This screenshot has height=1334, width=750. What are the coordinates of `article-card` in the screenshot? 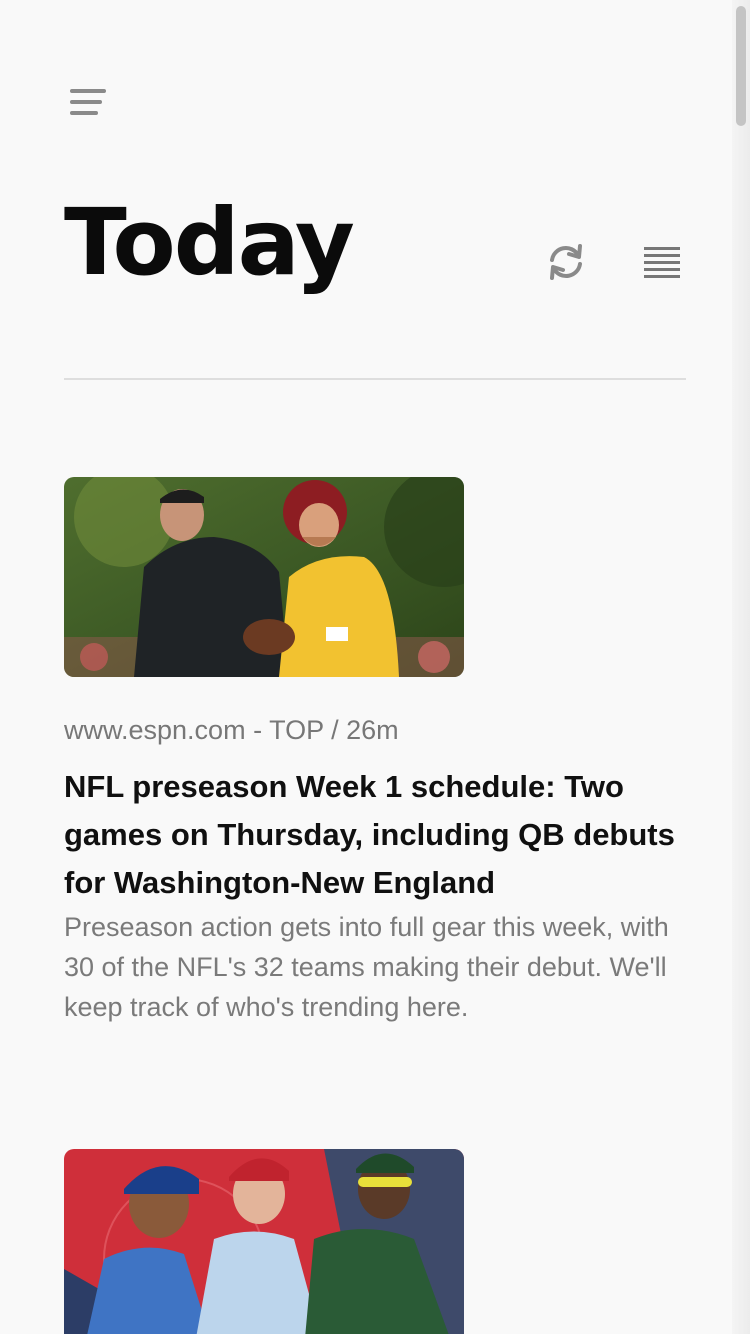 It's located at (375, 1241).